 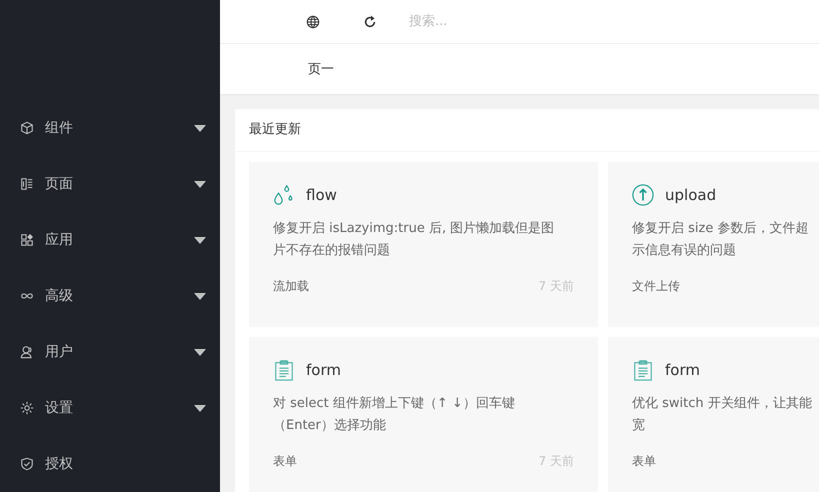 I want to click on update-card: upload 修复开启 size 参数后，文件超 示信息有误的问题 文件上传, so click(x=713, y=244).